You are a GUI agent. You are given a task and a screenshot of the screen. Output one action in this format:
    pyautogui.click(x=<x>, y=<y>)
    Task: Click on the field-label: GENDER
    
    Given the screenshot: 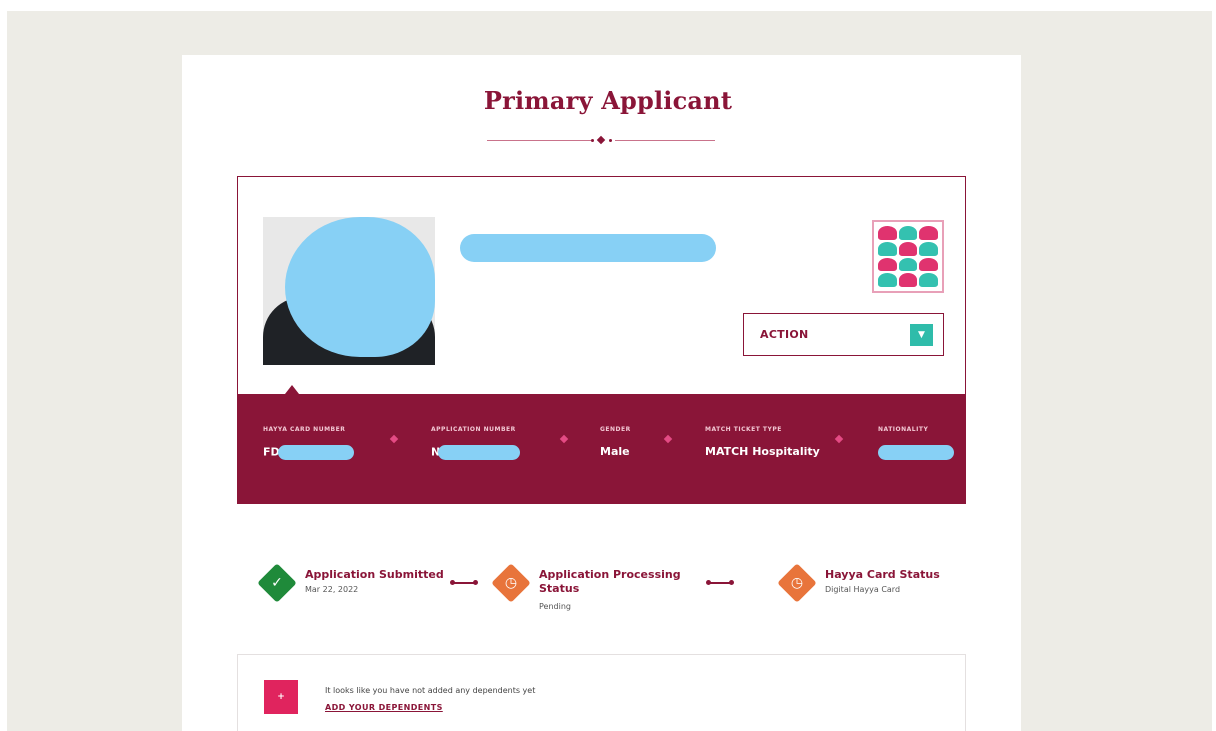 What is the action you would take?
    pyautogui.click(x=615, y=429)
    